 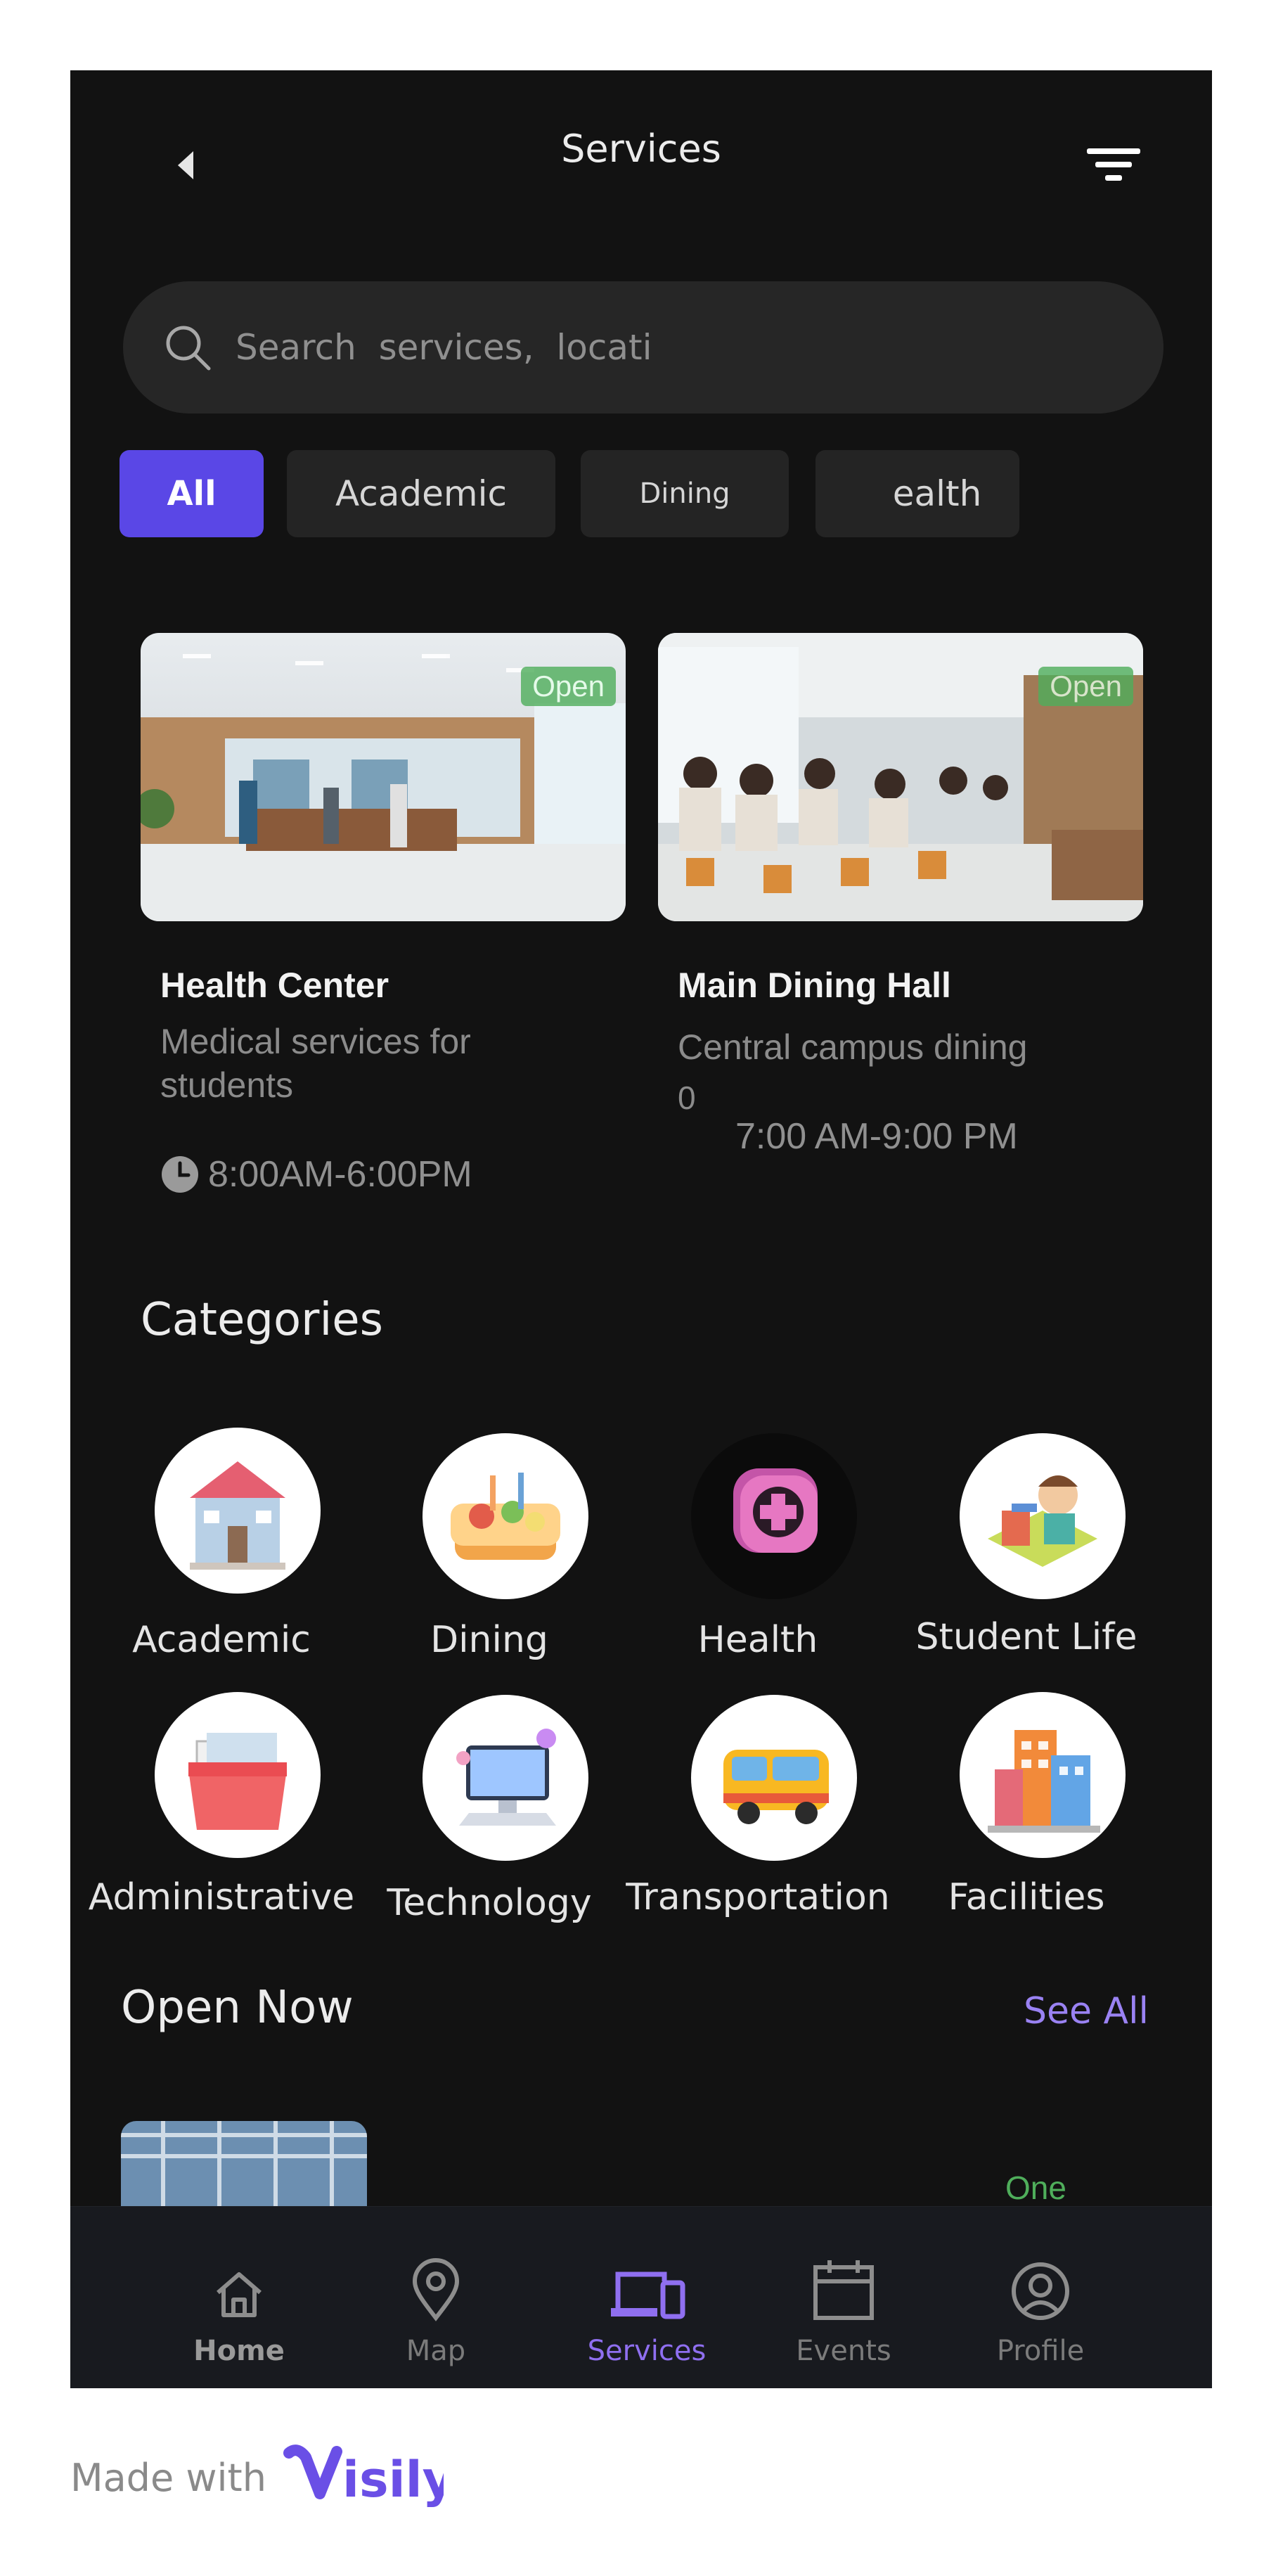 What do you see at coordinates (648, 2295) in the screenshot?
I see `devices-icon` at bounding box center [648, 2295].